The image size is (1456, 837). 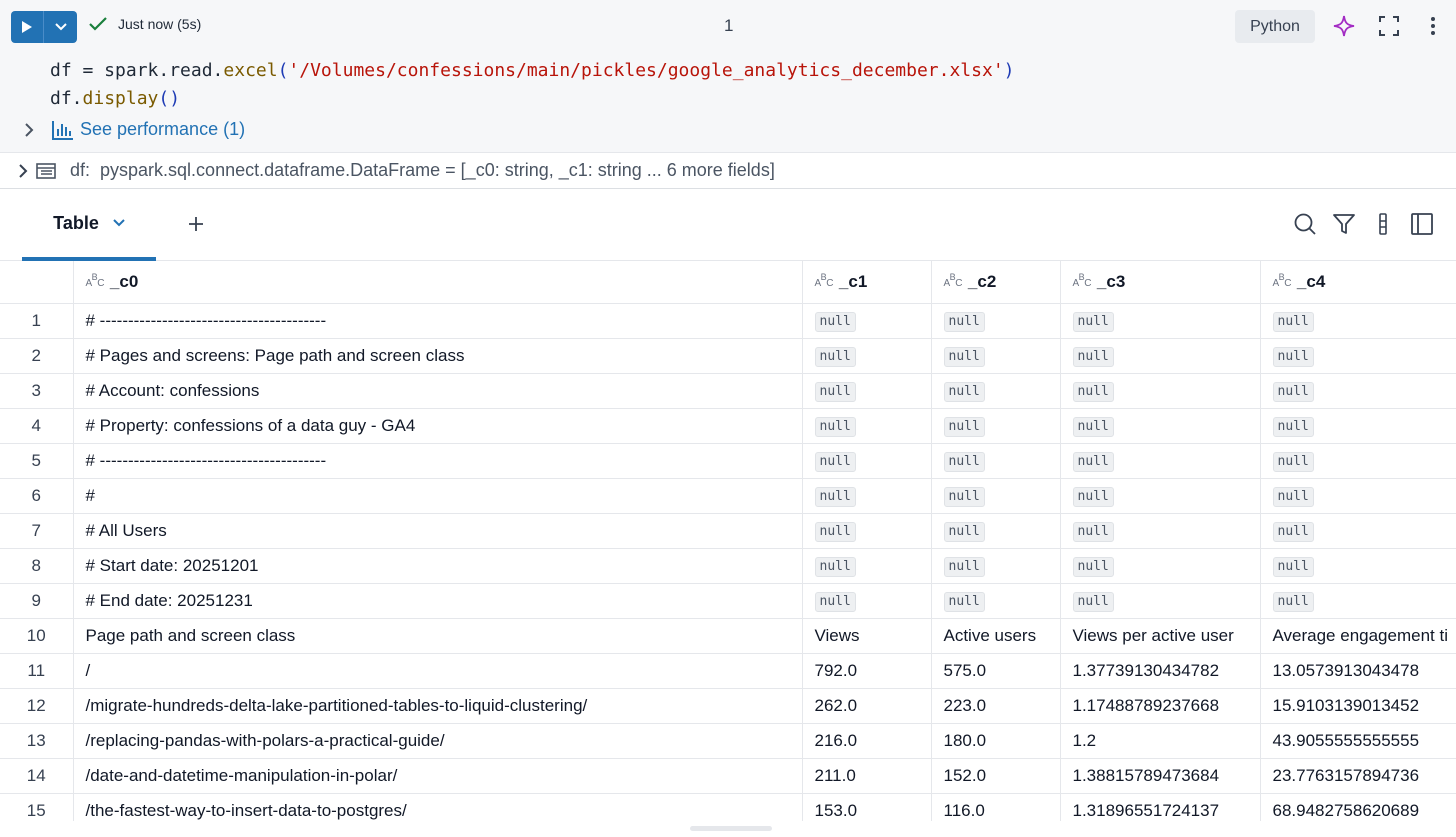 I want to click on table-row: 3 # Account: confessions null null null null, so click(x=728, y=391).